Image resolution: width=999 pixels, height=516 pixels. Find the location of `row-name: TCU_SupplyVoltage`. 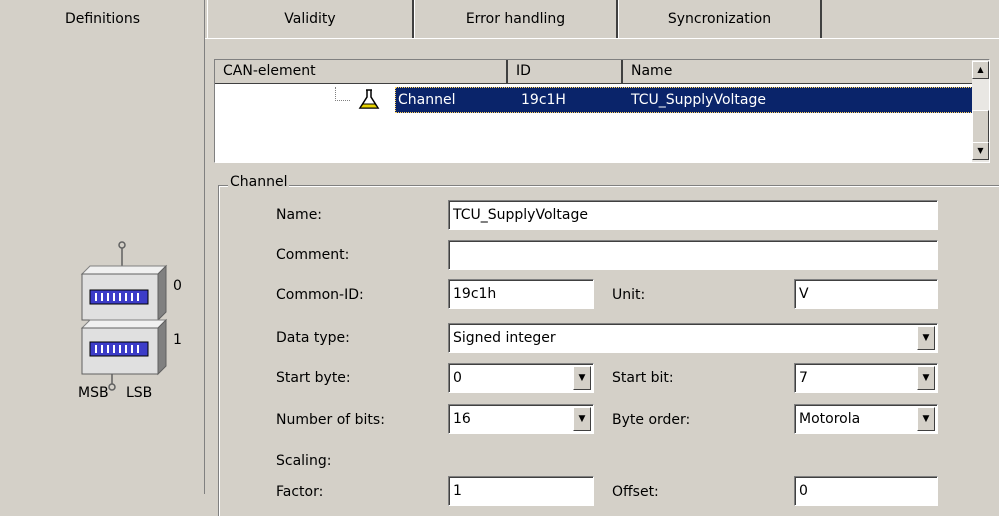

row-name: TCU_SupplyVoltage is located at coordinates (698, 100).